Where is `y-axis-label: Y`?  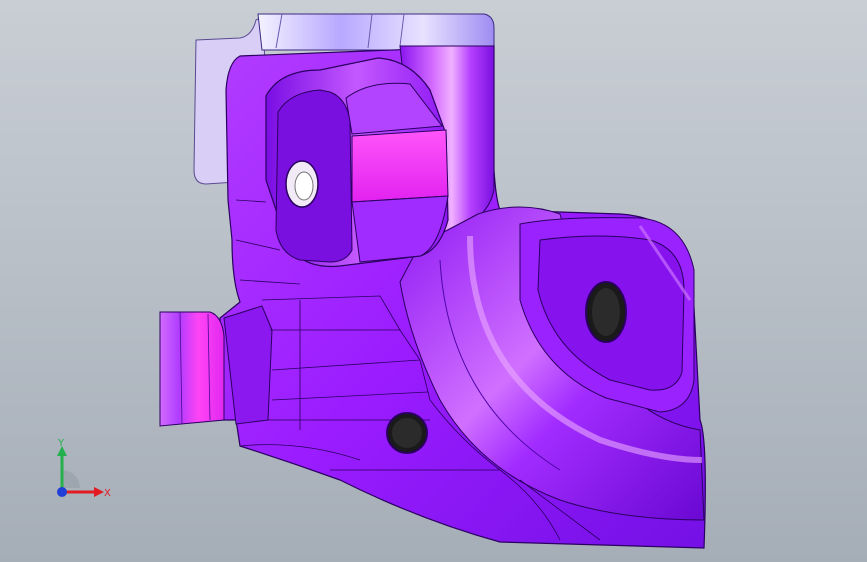 y-axis-label: Y is located at coordinates (61, 443).